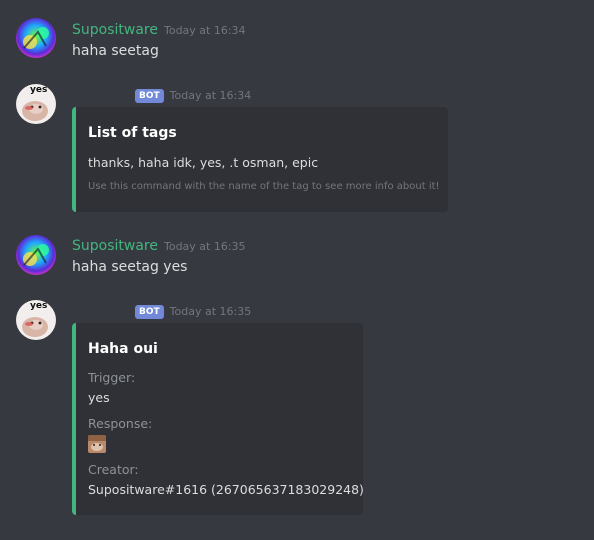 The width and height of the screenshot is (594, 540). Describe the element at coordinates (99, 397) in the screenshot. I see `field-value-trigger: yes` at that location.